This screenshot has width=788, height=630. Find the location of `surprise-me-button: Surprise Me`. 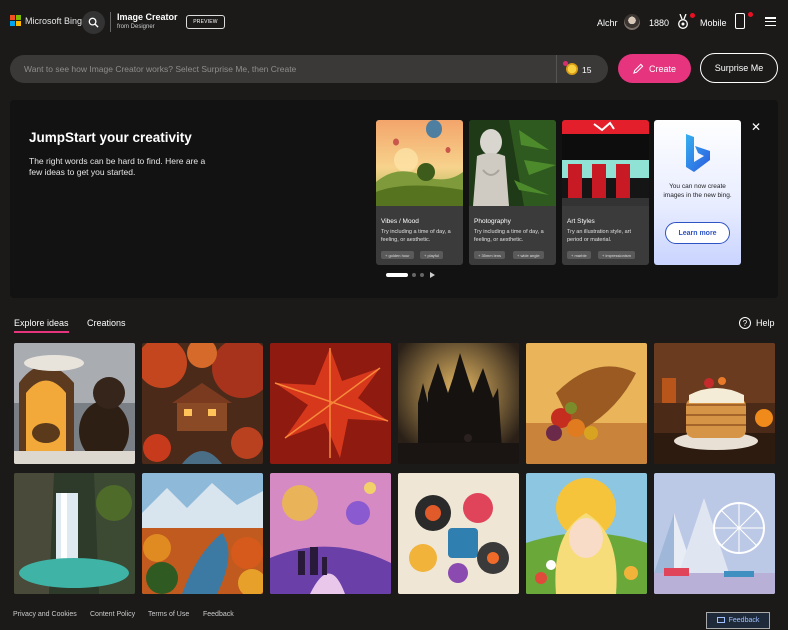

surprise-me-button: Surprise Me is located at coordinates (739, 68).